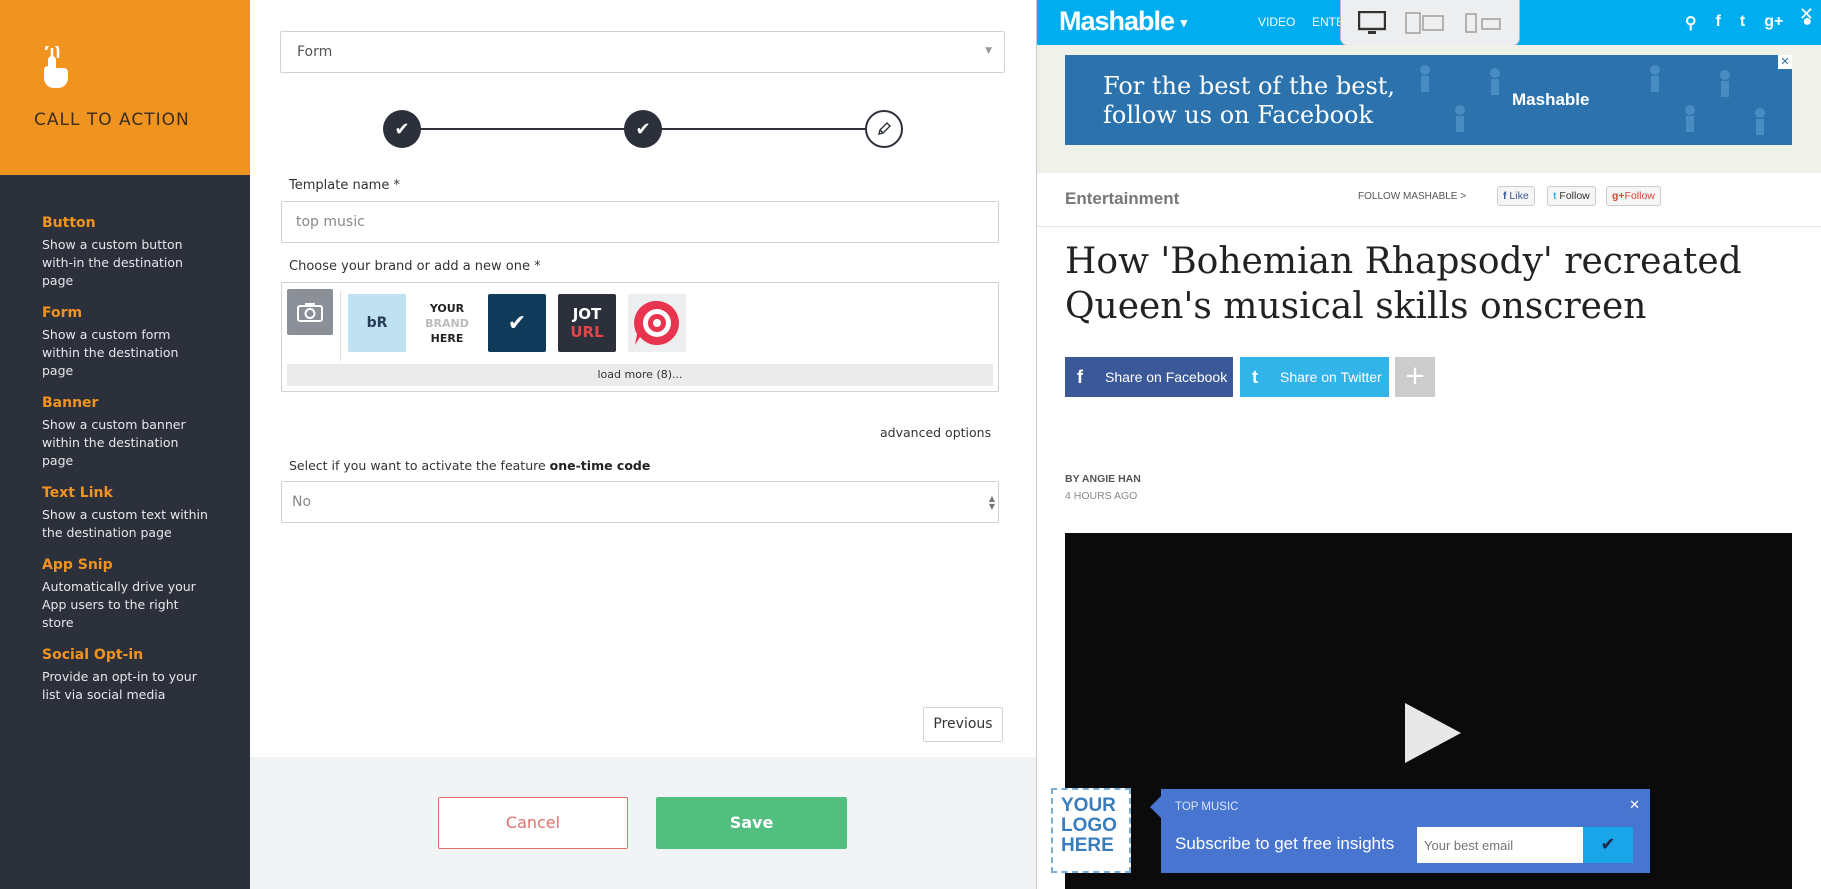 This screenshot has width=1821, height=889. Describe the element at coordinates (69, 223) in the screenshot. I see `sidebar-item-name: Button` at that location.